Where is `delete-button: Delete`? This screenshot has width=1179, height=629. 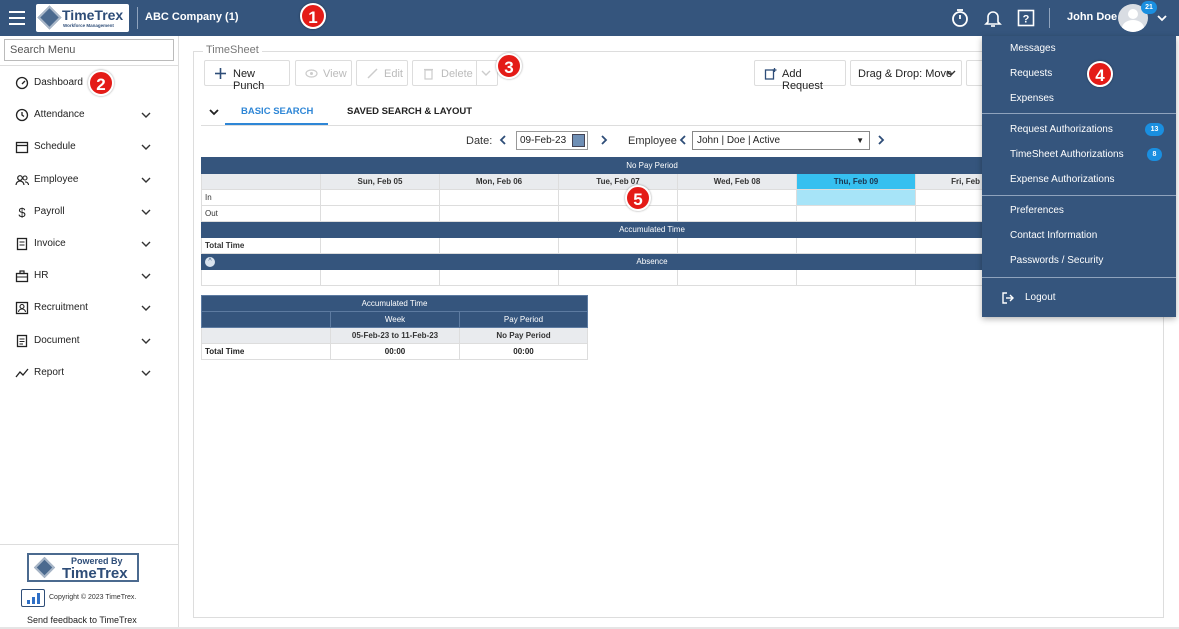 delete-button: Delete is located at coordinates (455, 73).